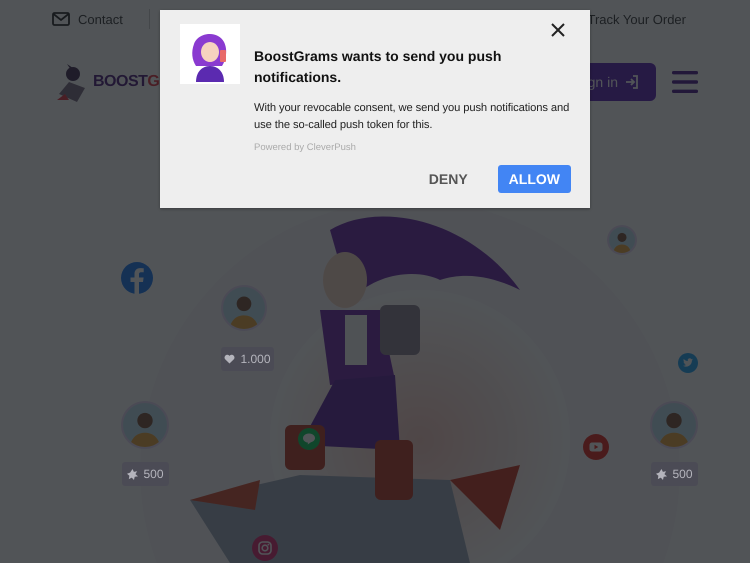 The width and height of the screenshot is (750, 563). What do you see at coordinates (305, 147) in the screenshot?
I see `powered-by-text: Powered by CleverPush` at bounding box center [305, 147].